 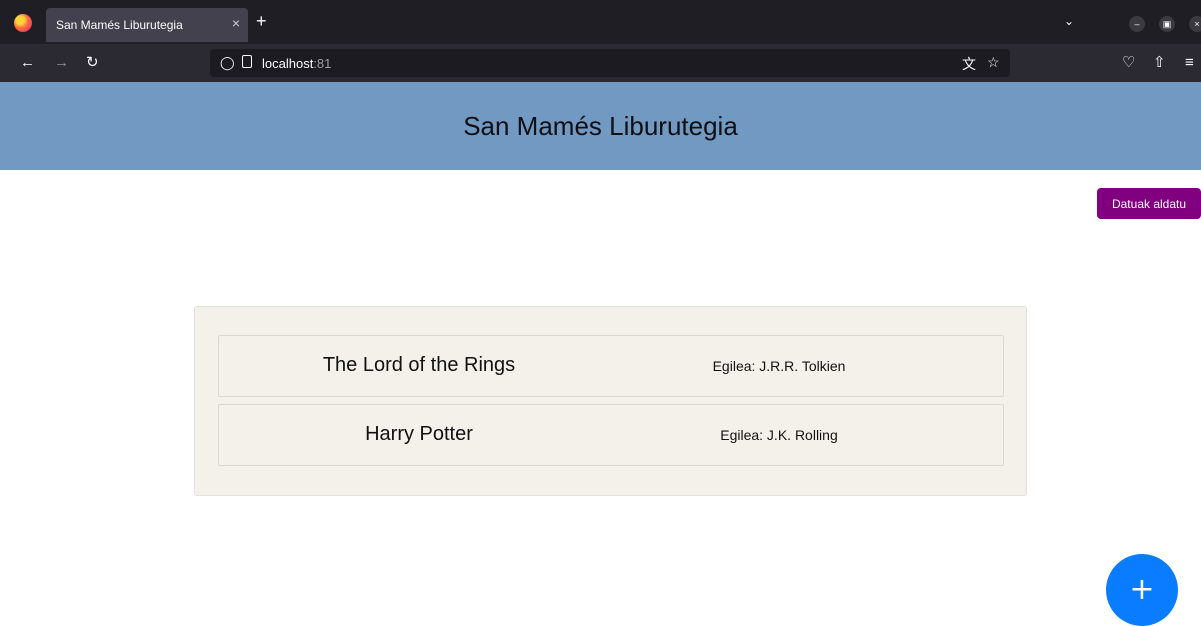 I want to click on pocket-icon: ♡, so click(x=1128, y=63).